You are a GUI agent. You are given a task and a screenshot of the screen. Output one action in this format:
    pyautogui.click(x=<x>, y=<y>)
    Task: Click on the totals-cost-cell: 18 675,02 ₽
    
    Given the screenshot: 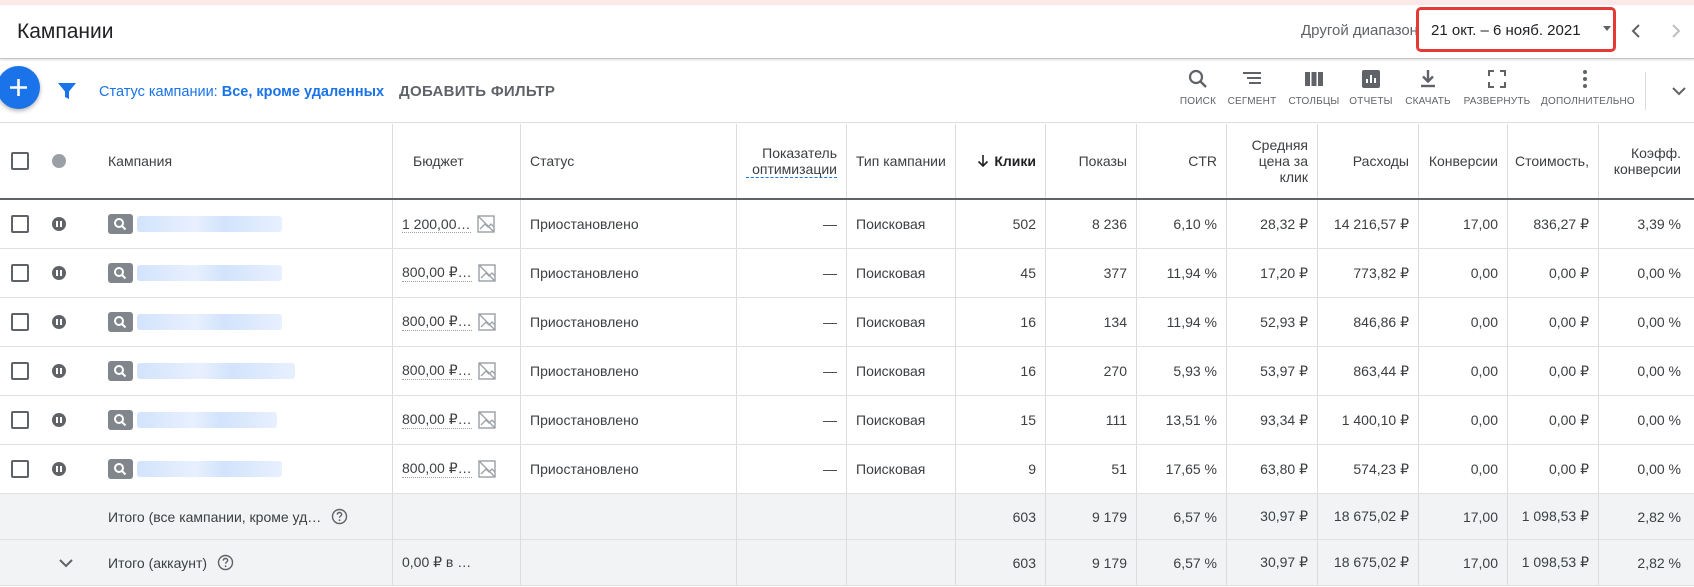 What is the action you would take?
    pyautogui.click(x=1367, y=562)
    